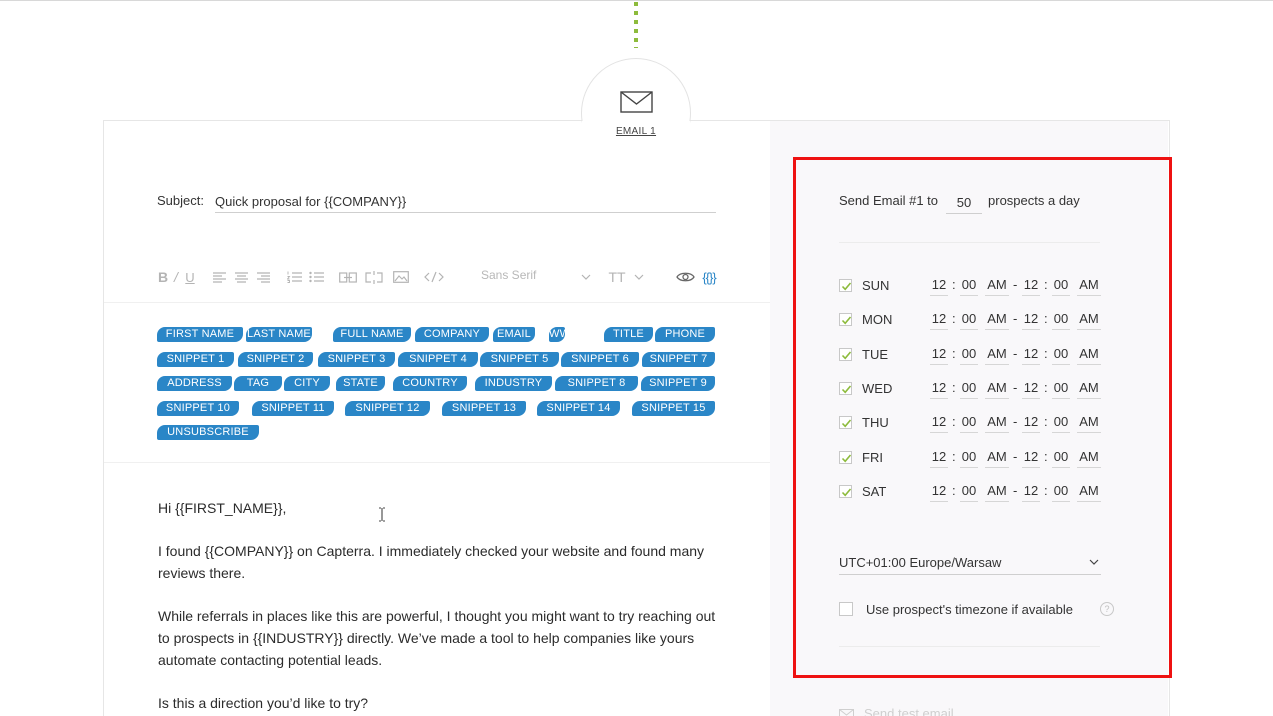  What do you see at coordinates (263, 703) in the screenshot?
I see `body-paragraph: Is this a direction you’d like to try?` at bounding box center [263, 703].